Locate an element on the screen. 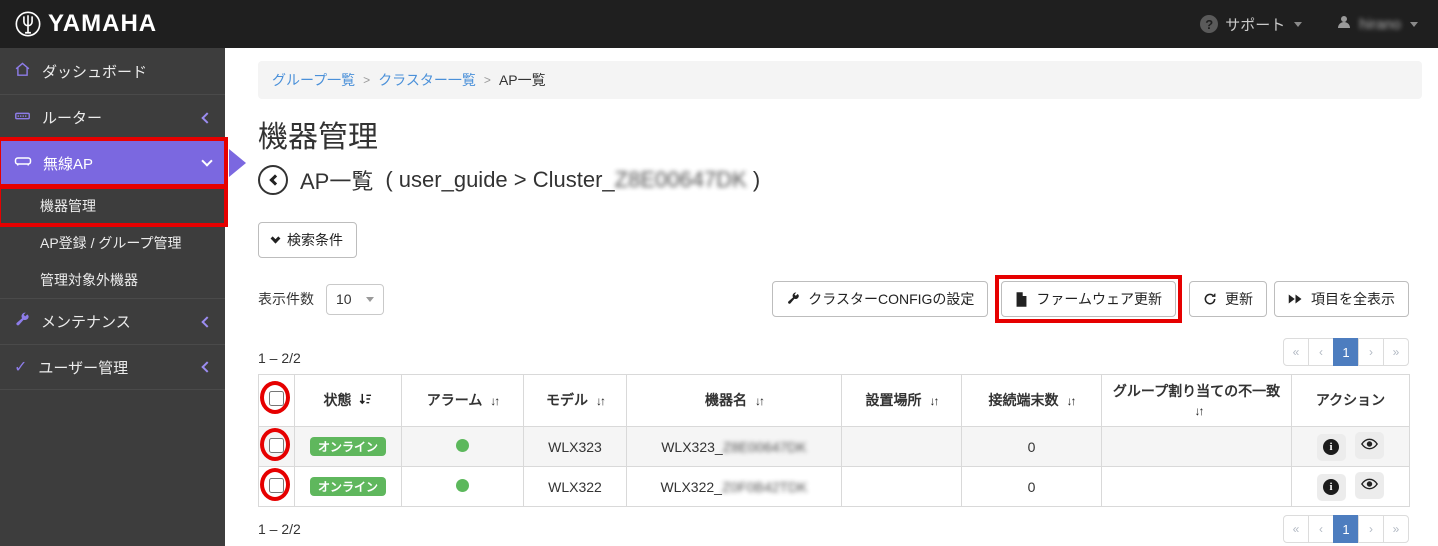  model-cell: WLX322 is located at coordinates (575, 486).